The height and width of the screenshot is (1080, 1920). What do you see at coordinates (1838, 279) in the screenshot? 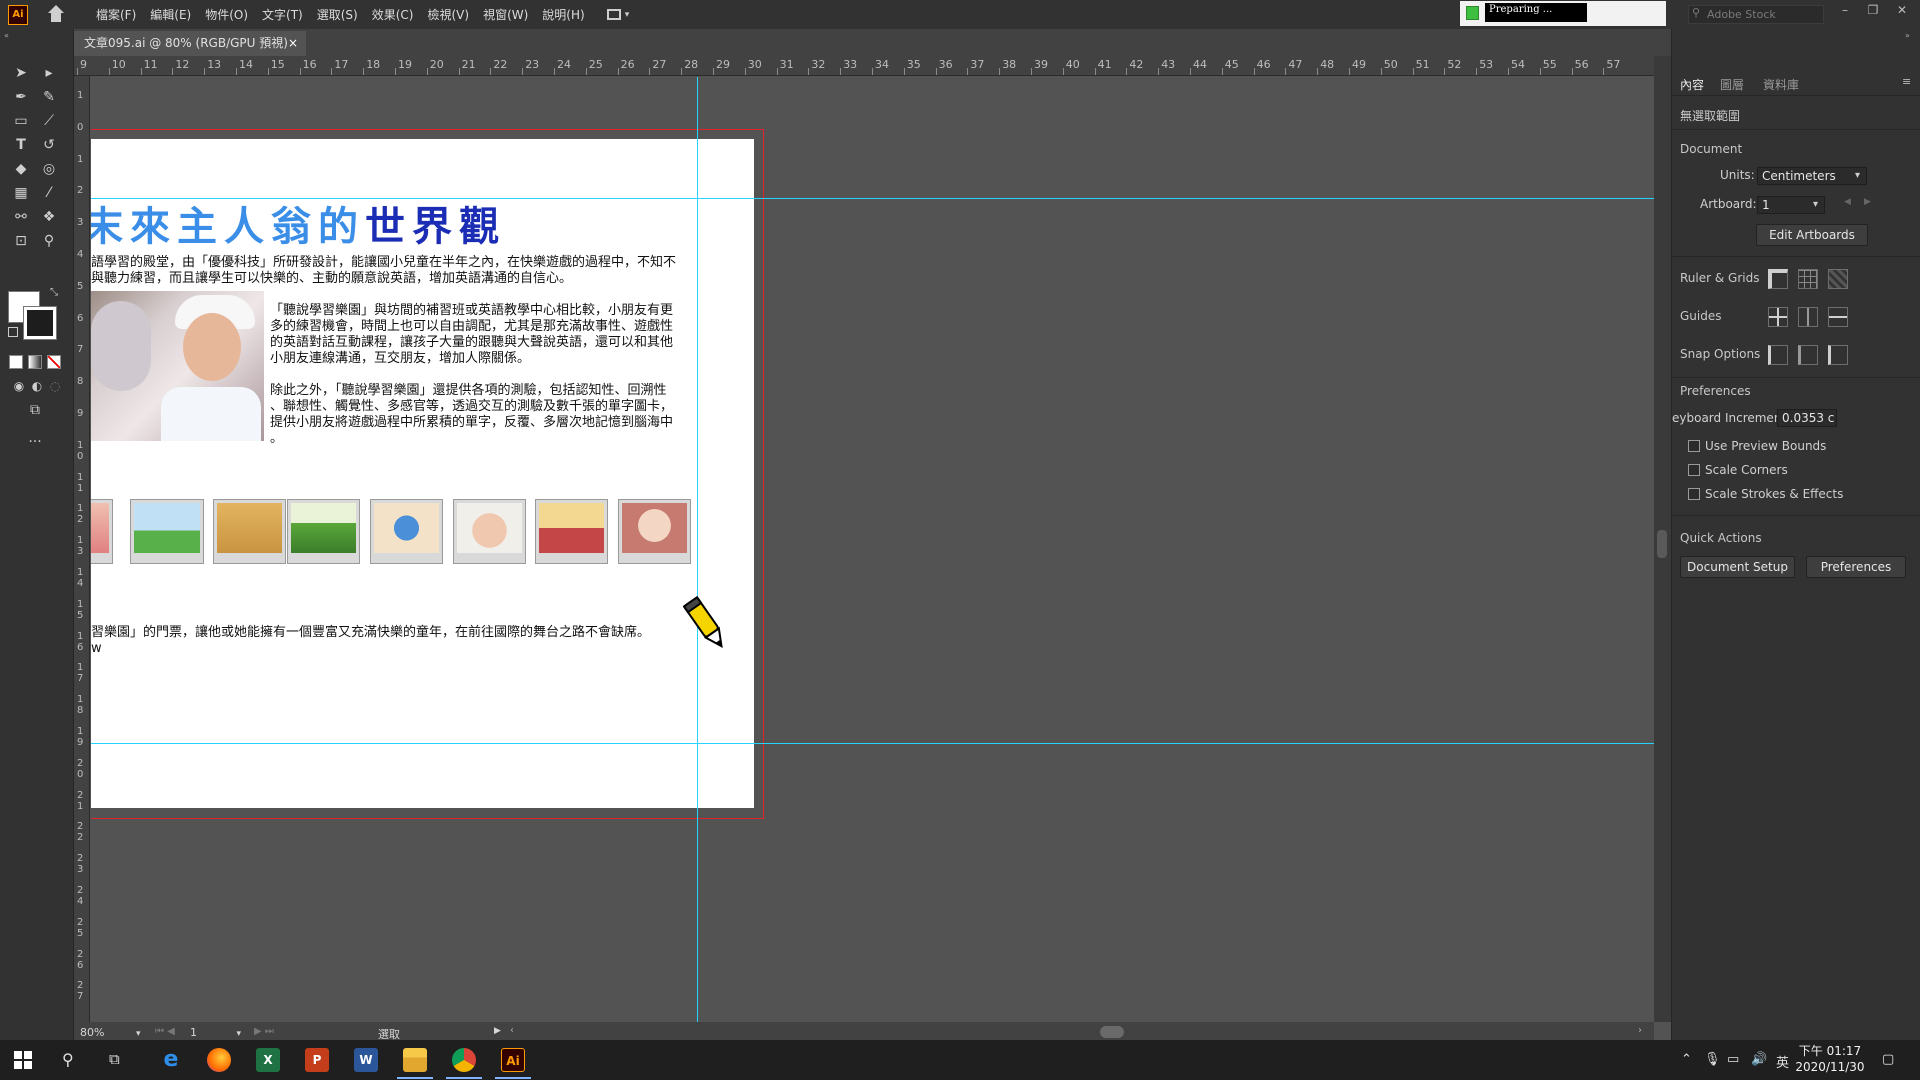
I see `transparency-grid-icon` at bounding box center [1838, 279].